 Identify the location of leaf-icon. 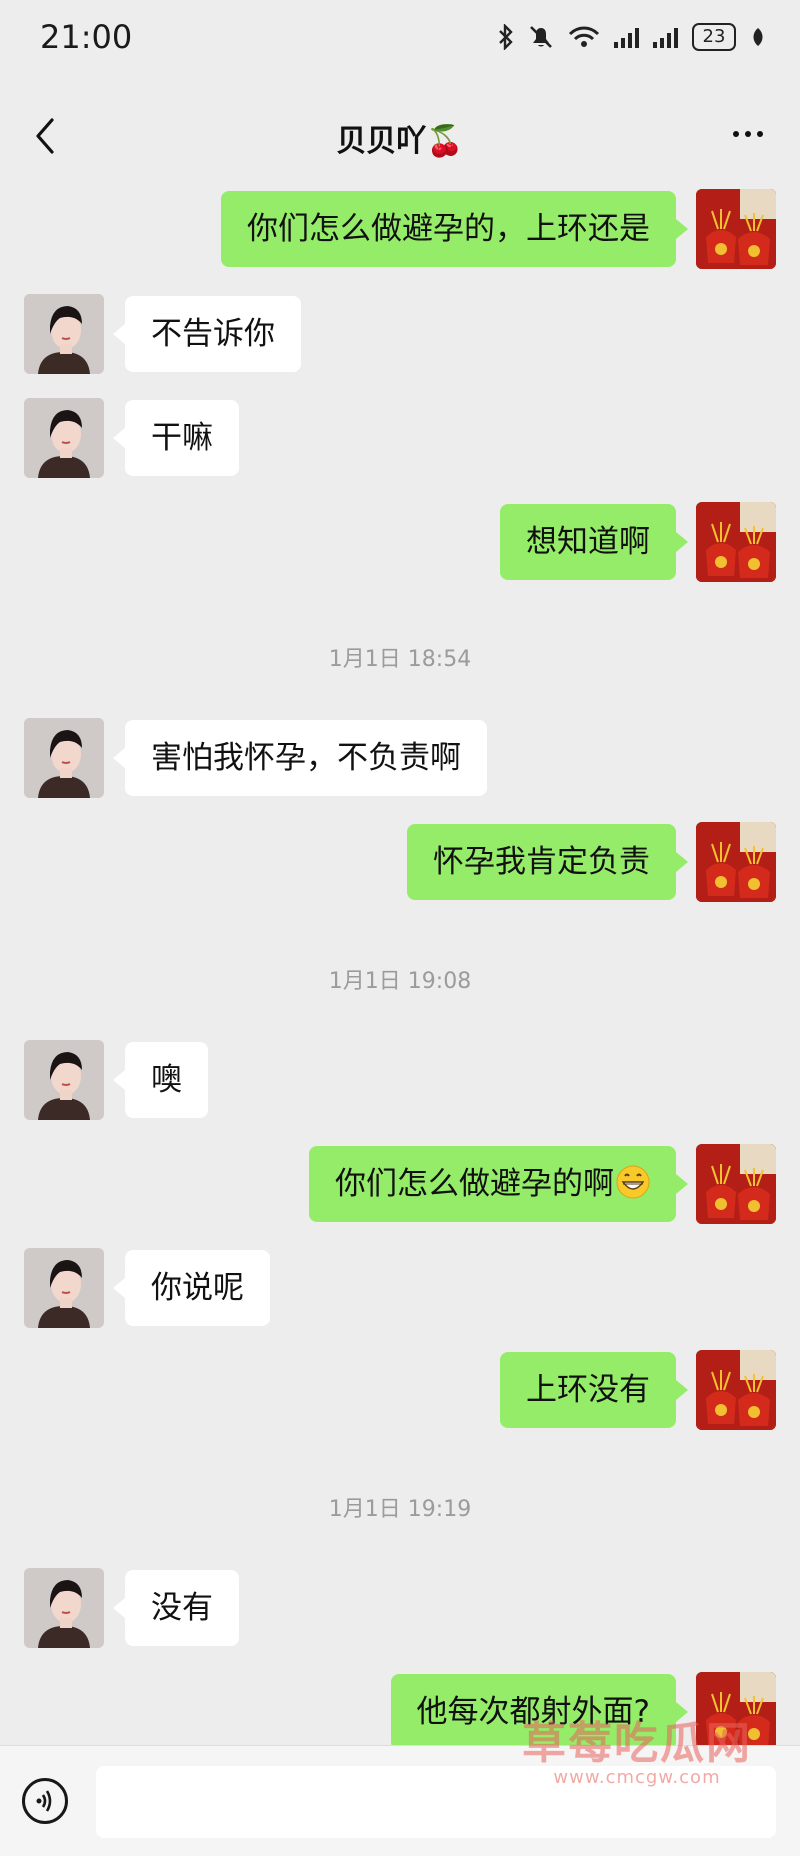
(758, 37).